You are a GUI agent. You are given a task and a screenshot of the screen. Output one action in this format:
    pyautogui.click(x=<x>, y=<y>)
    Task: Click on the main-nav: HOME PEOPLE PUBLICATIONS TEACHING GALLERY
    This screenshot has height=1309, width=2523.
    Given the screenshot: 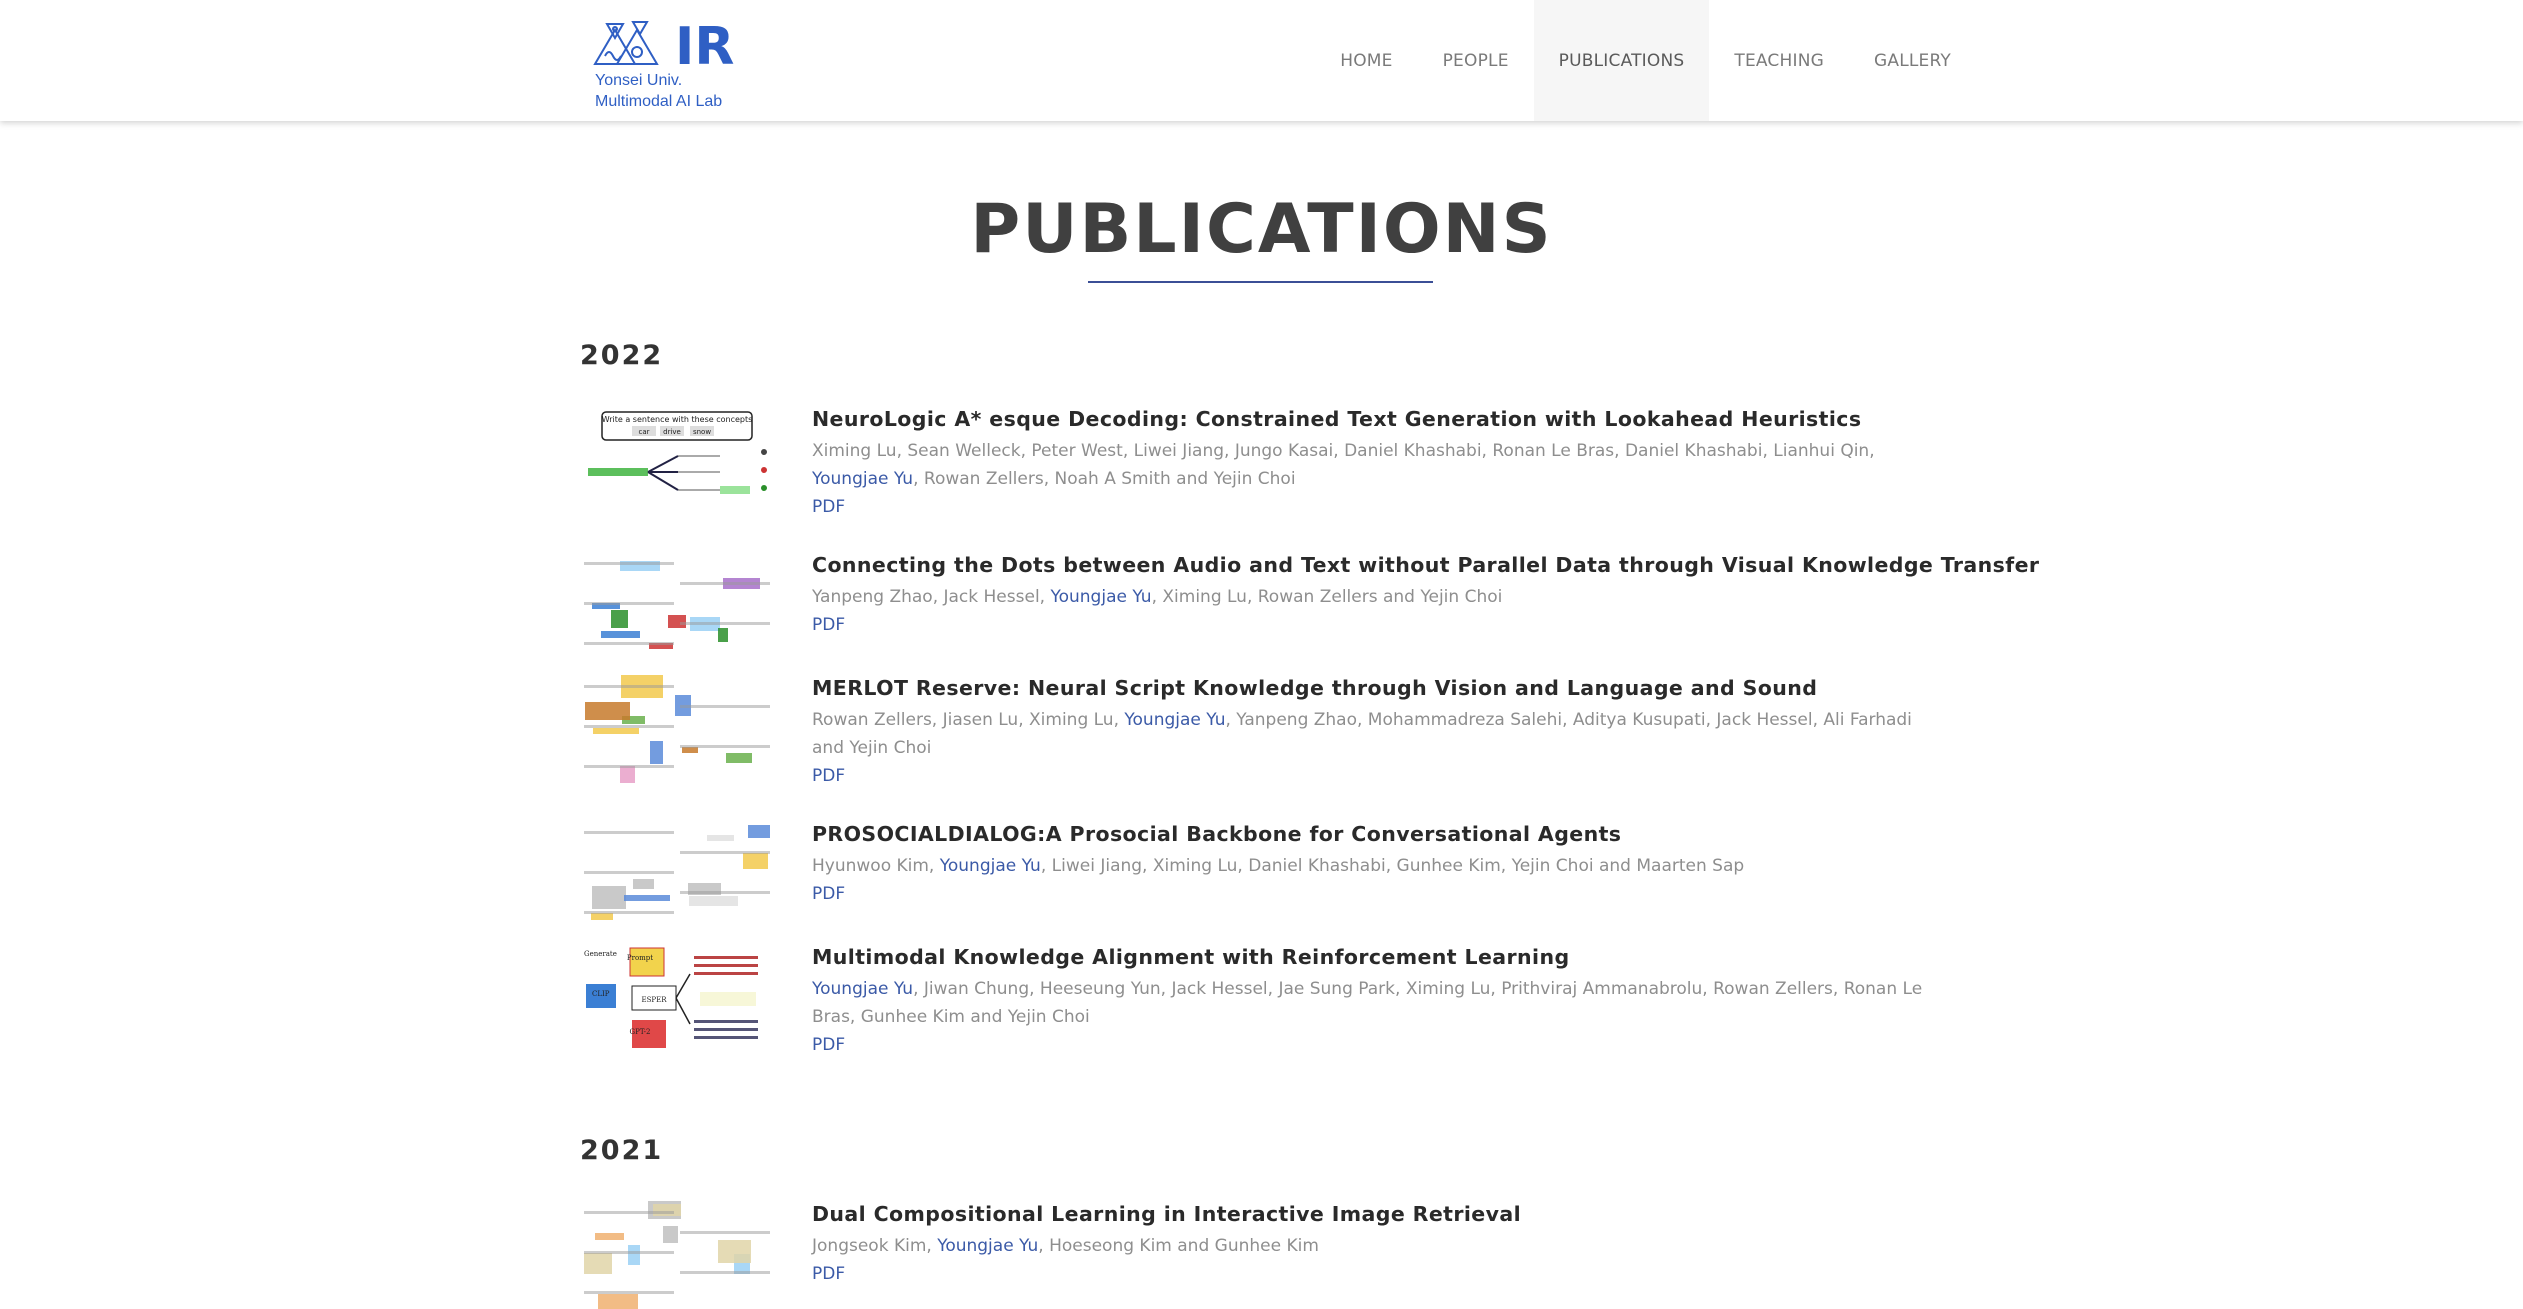 What is the action you would take?
    pyautogui.click(x=1645, y=60)
    